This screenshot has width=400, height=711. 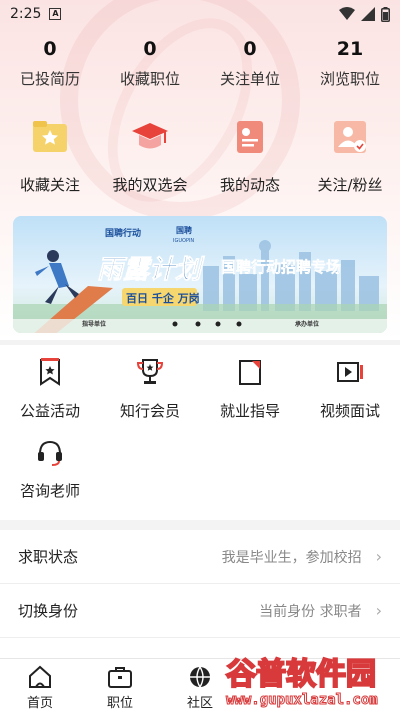 What do you see at coordinates (350, 49) in the screenshot?
I see `stat-value: 21` at bounding box center [350, 49].